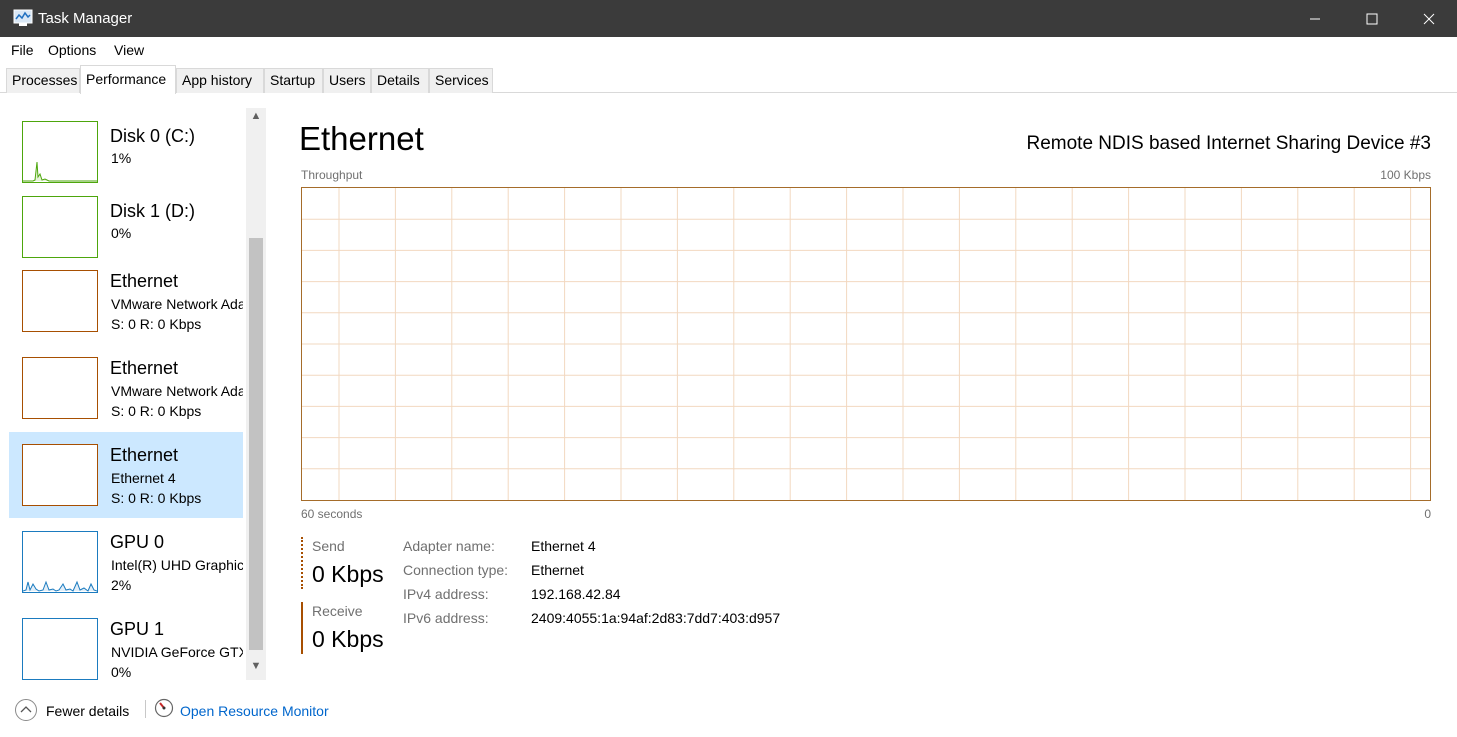  Describe the element at coordinates (128, 79) in the screenshot. I see `tab-performance: Performance` at that location.